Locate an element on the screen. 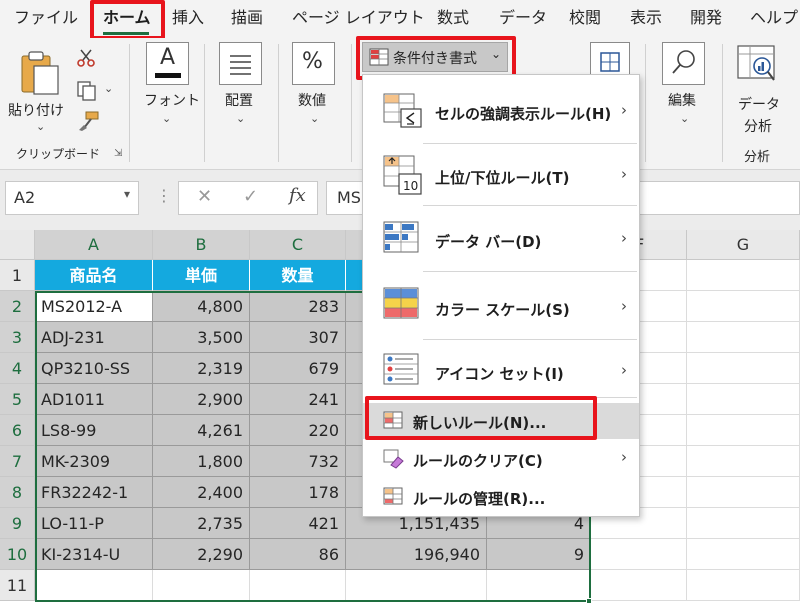 The width and height of the screenshot is (800, 604). tab-review: 校閲 is located at coordinates (585, 19).